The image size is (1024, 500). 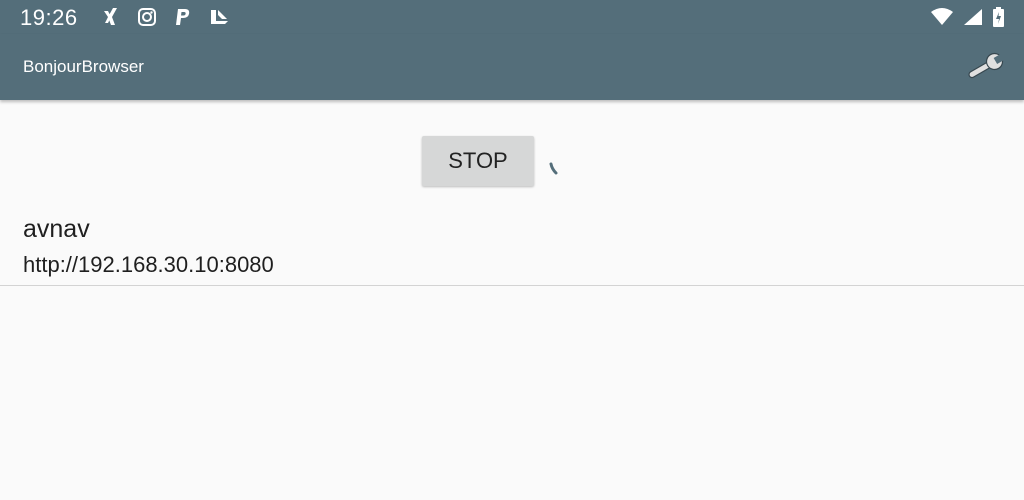 What do you see at coordinates (999, 19) in the screenshot?
I see `battery-charging-icon` at bounding box center [999, 19].